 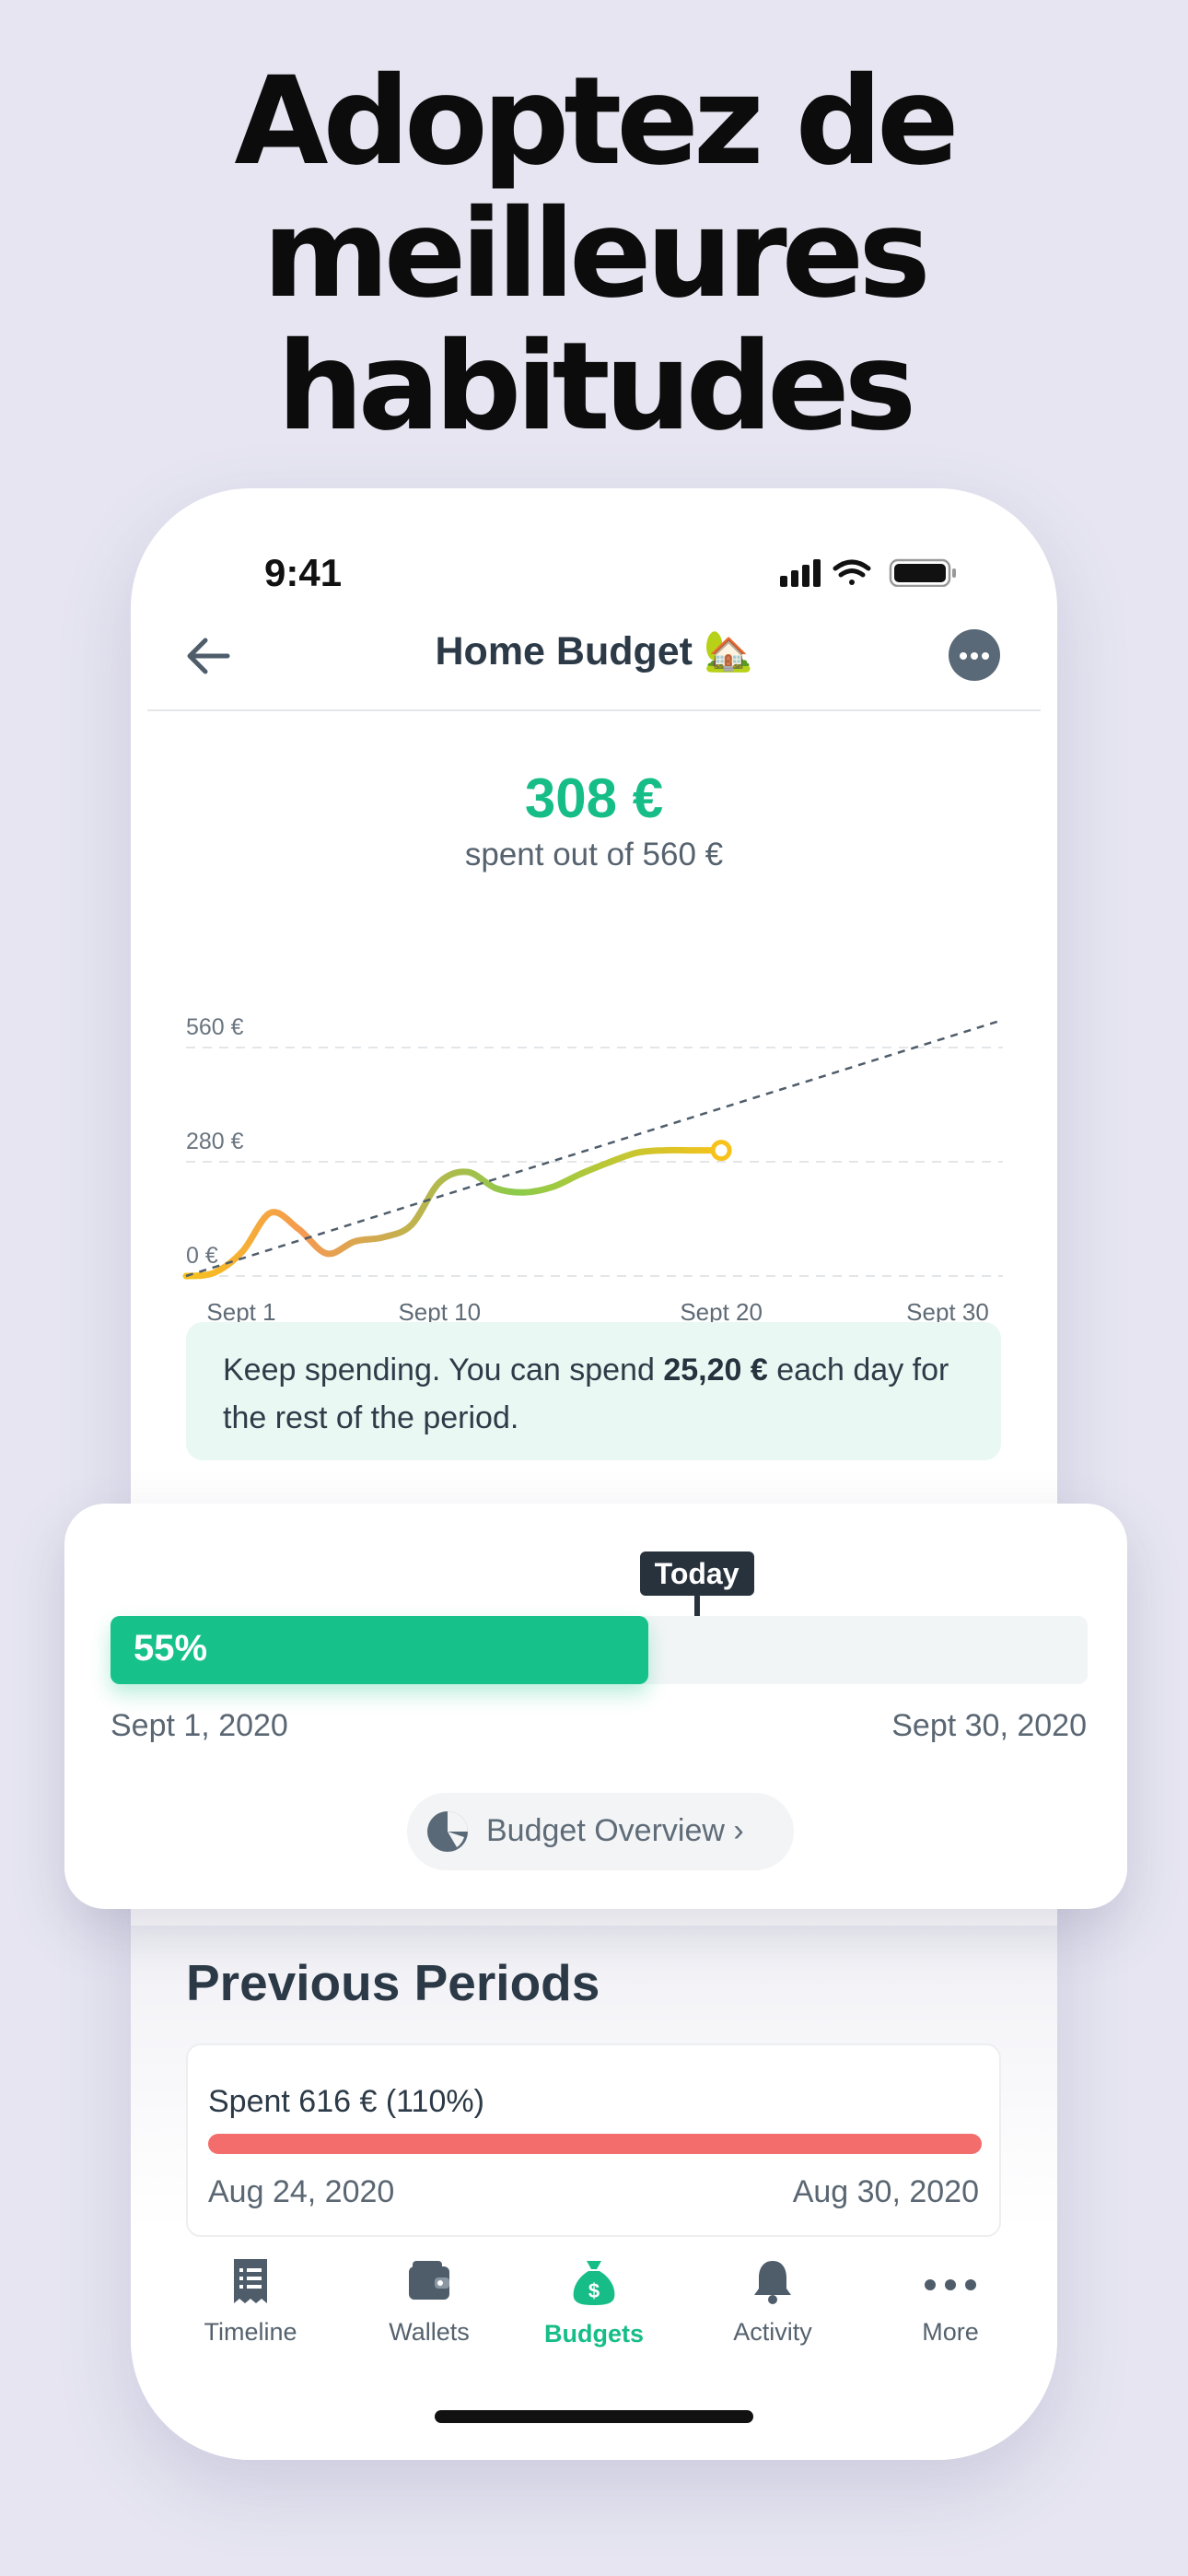 I want to click on y-tick-label: 0 €, so click(x=202, y=1256).